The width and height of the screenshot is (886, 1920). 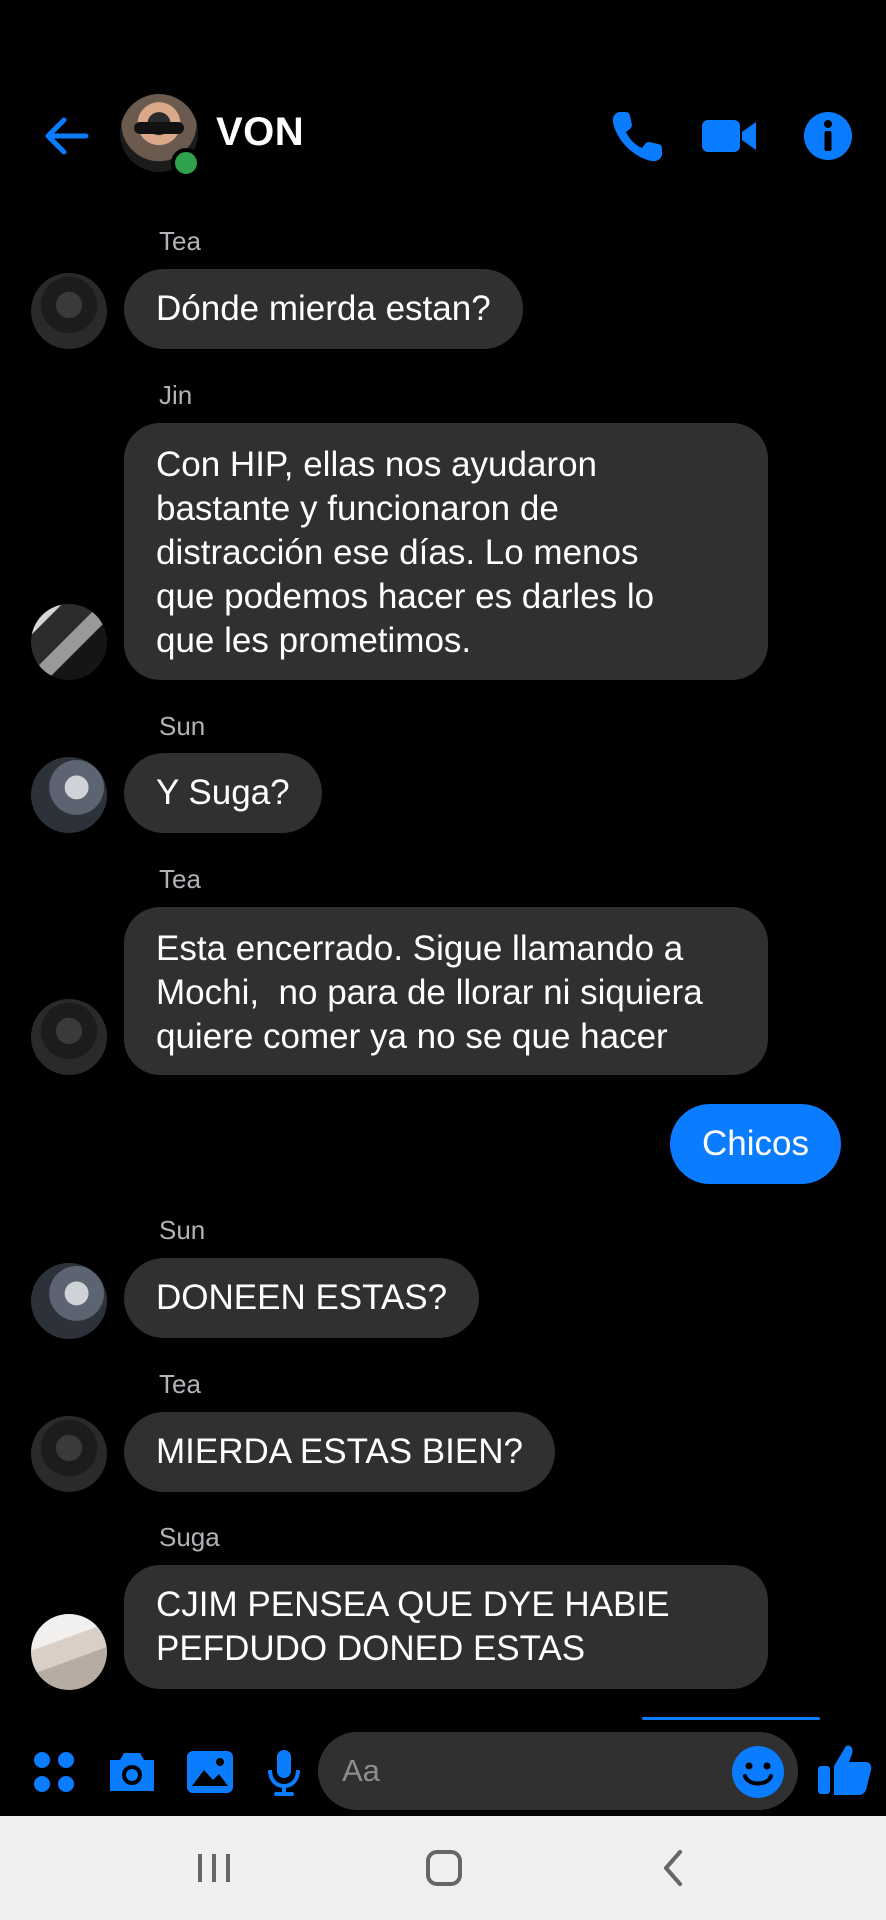 I want to click on outgoing-message-bubble: Chicos, so click(x=755, y=1144).